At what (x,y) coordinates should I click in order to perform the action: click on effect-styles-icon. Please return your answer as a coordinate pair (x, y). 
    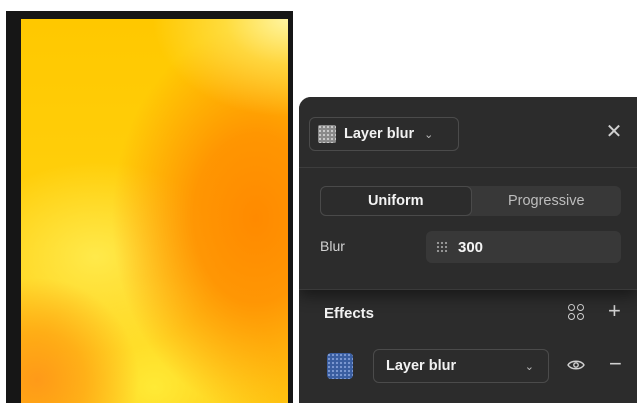
    Looking at the image, I should click on (576, 313).